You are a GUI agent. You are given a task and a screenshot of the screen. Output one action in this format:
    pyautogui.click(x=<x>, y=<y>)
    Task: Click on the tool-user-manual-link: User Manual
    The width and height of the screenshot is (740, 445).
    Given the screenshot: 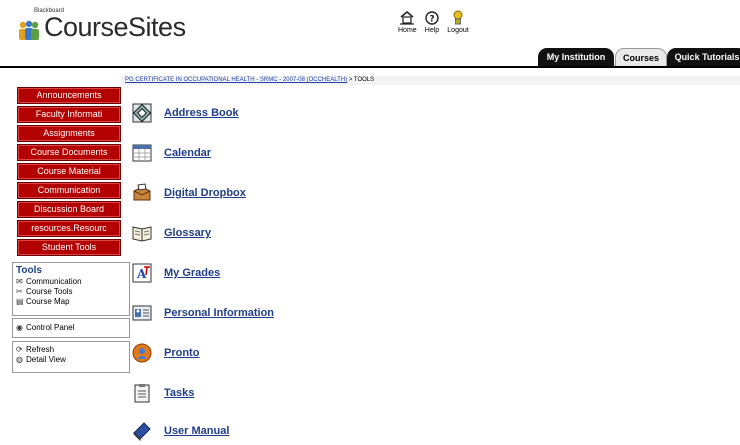 What is the action you would take?
    pyautogui.click(x=196, y=431)
    